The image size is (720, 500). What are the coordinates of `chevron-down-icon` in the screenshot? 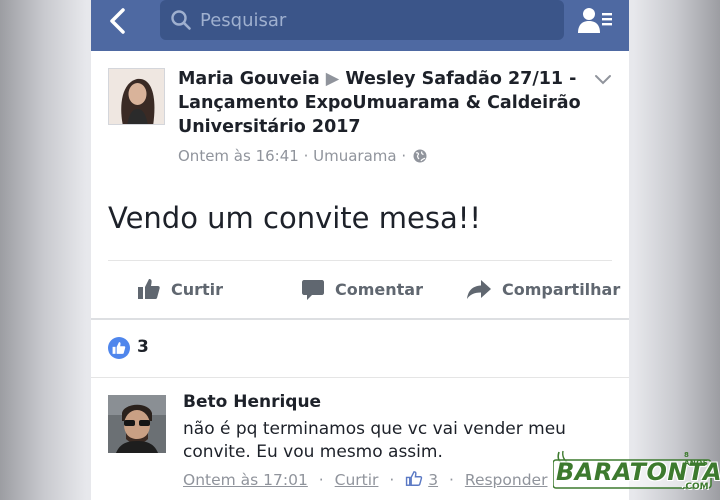 It's located at (603, 80).